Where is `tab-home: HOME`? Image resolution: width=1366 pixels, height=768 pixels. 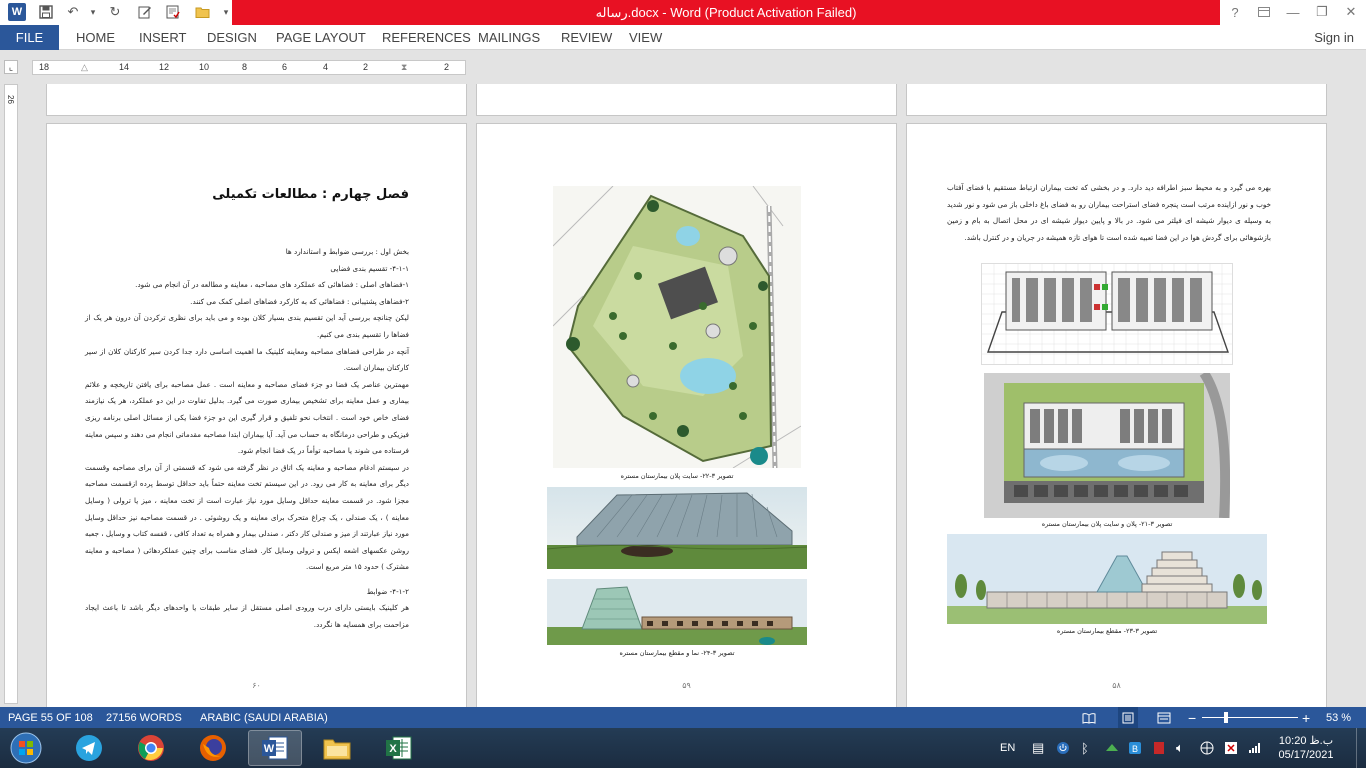
tab-home: HOME is located at coordinates (95, 37).